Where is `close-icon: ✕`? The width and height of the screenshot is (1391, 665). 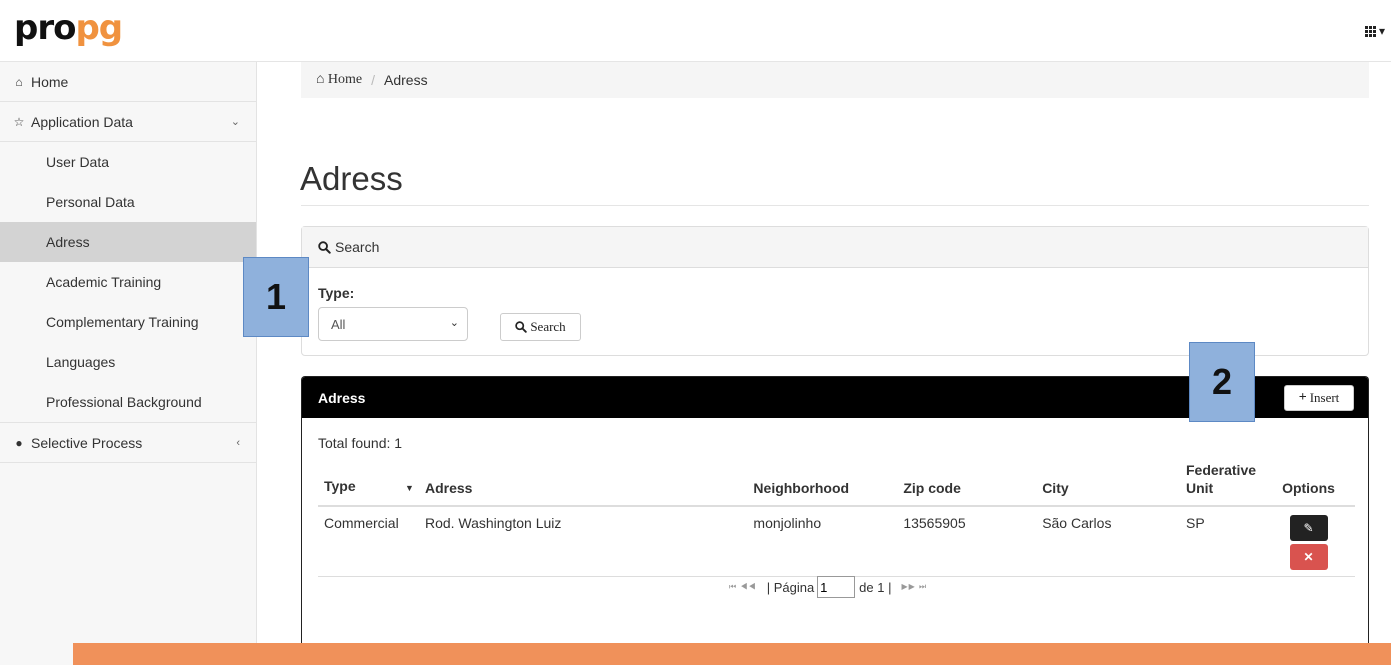
close-icon: ✕ is located at coordinates (1308, 557).